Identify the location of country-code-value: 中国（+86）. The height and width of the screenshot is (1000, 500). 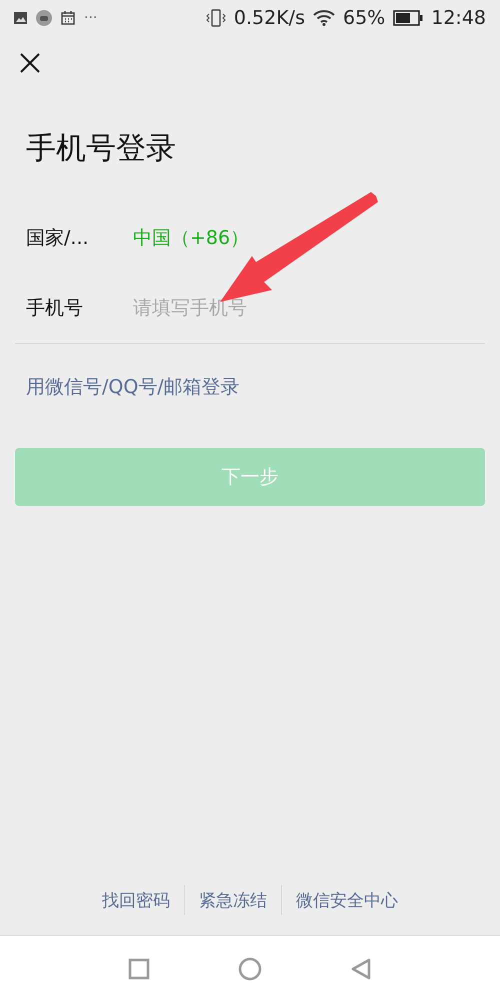
(191, 238).